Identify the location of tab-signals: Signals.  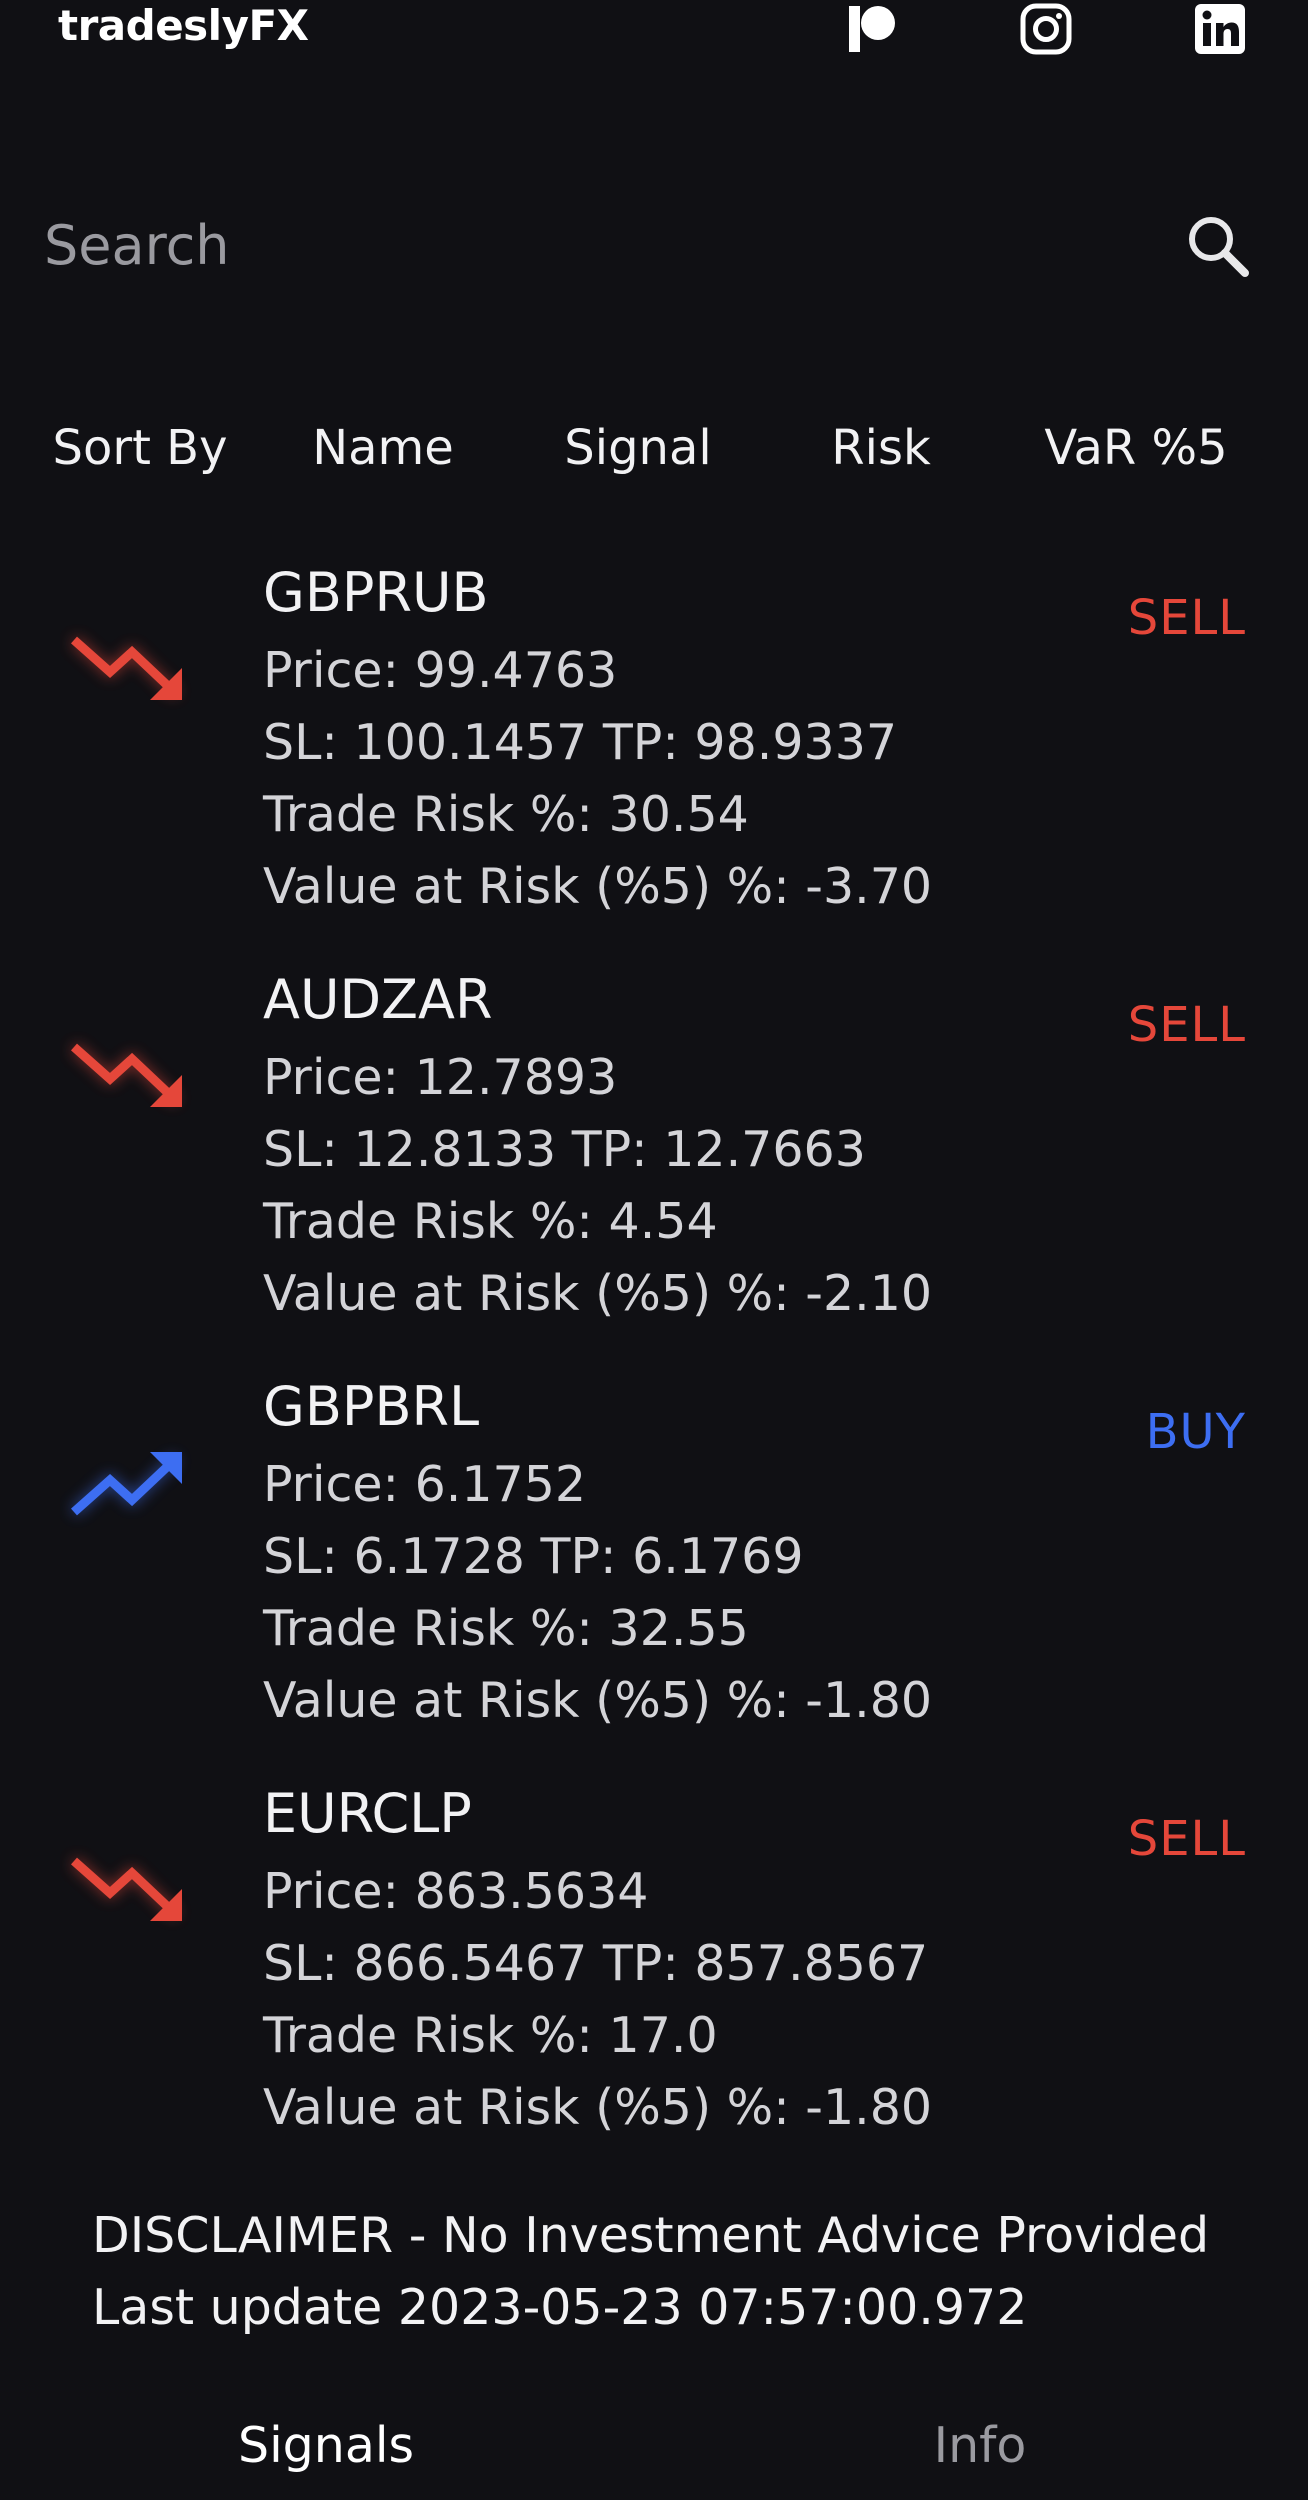
(326, 2446).